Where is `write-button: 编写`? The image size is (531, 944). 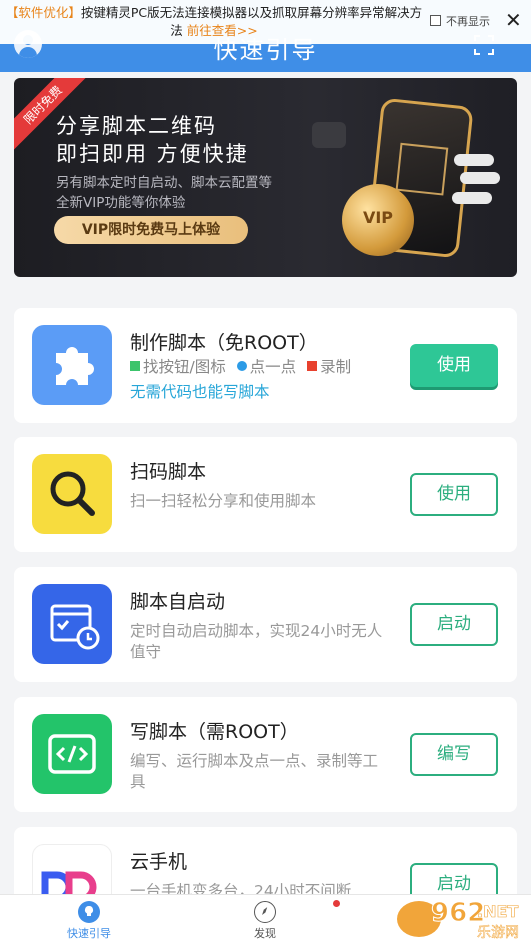
write-button: 编写 is located at coordinates (454, 754).